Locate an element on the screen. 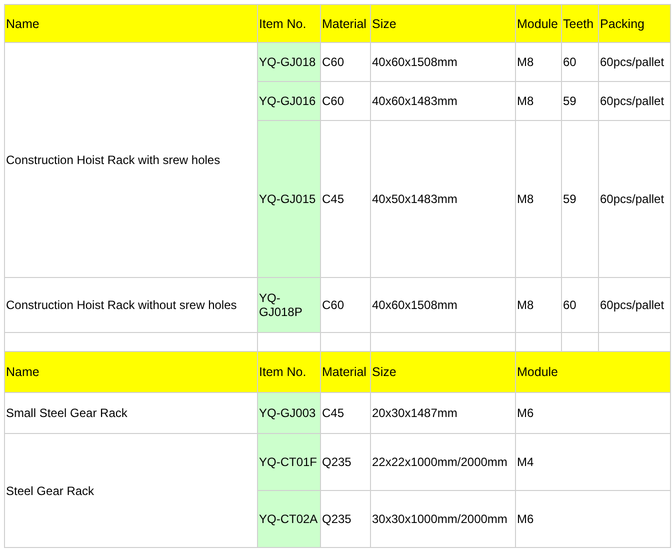 The width and height of the screenshot is (672, 550). item-number-cell: YQ-GJ015 is located at coordinates (289, 199).